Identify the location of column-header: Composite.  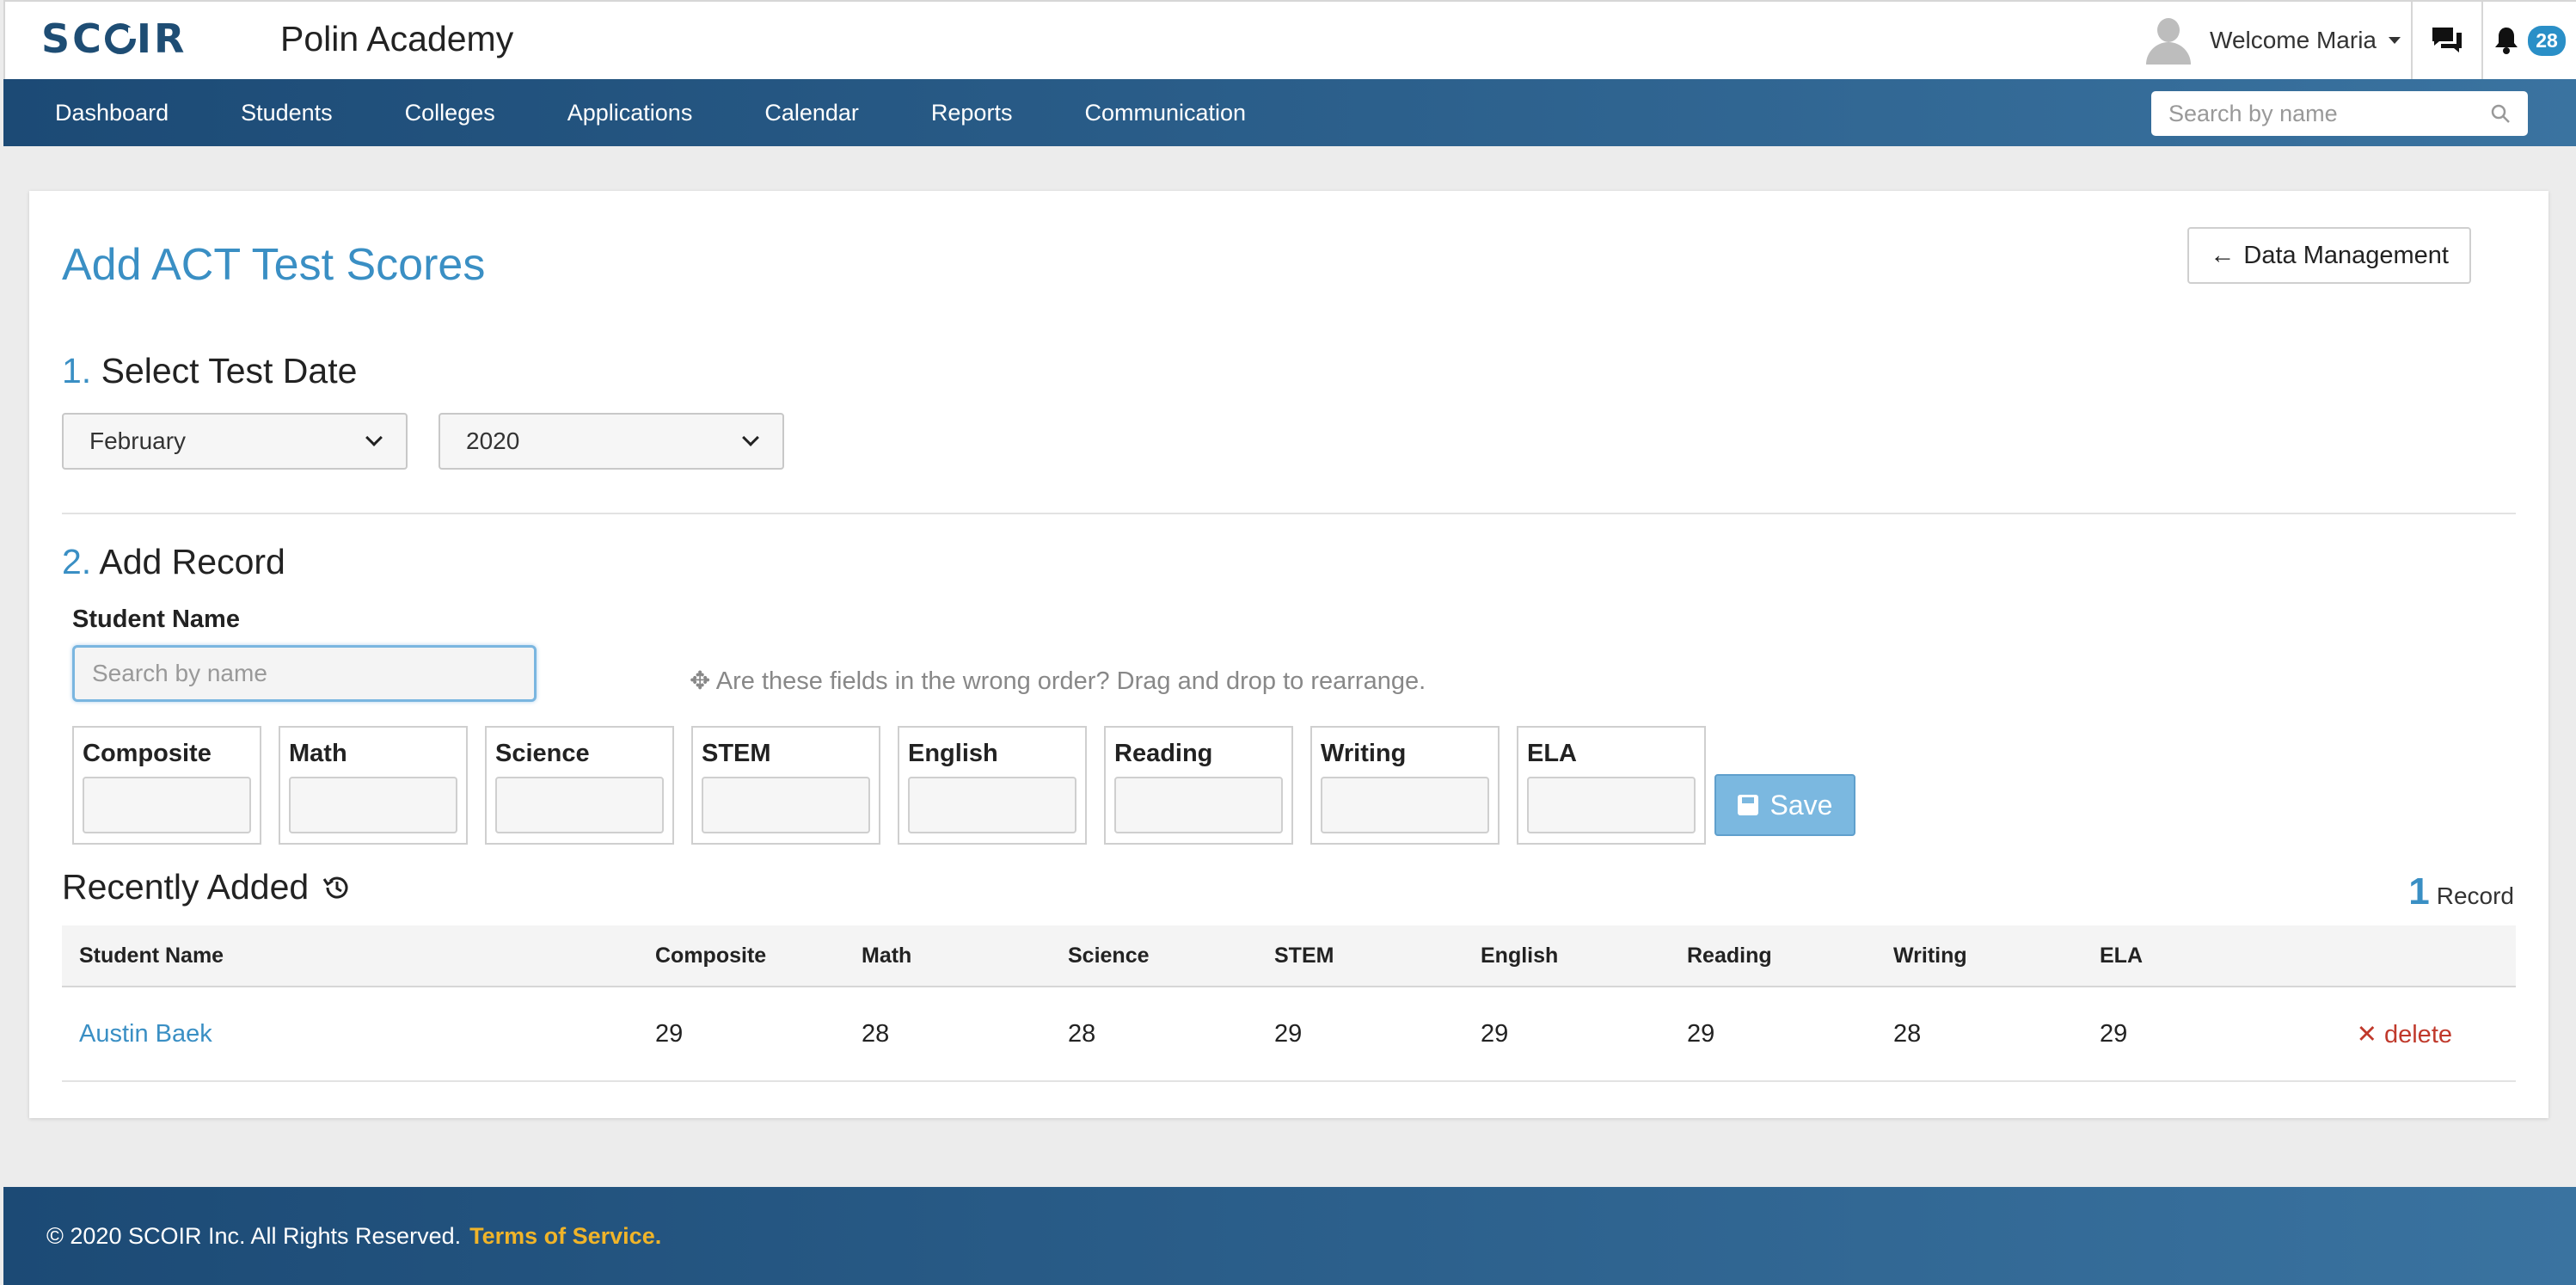
(711, 955).